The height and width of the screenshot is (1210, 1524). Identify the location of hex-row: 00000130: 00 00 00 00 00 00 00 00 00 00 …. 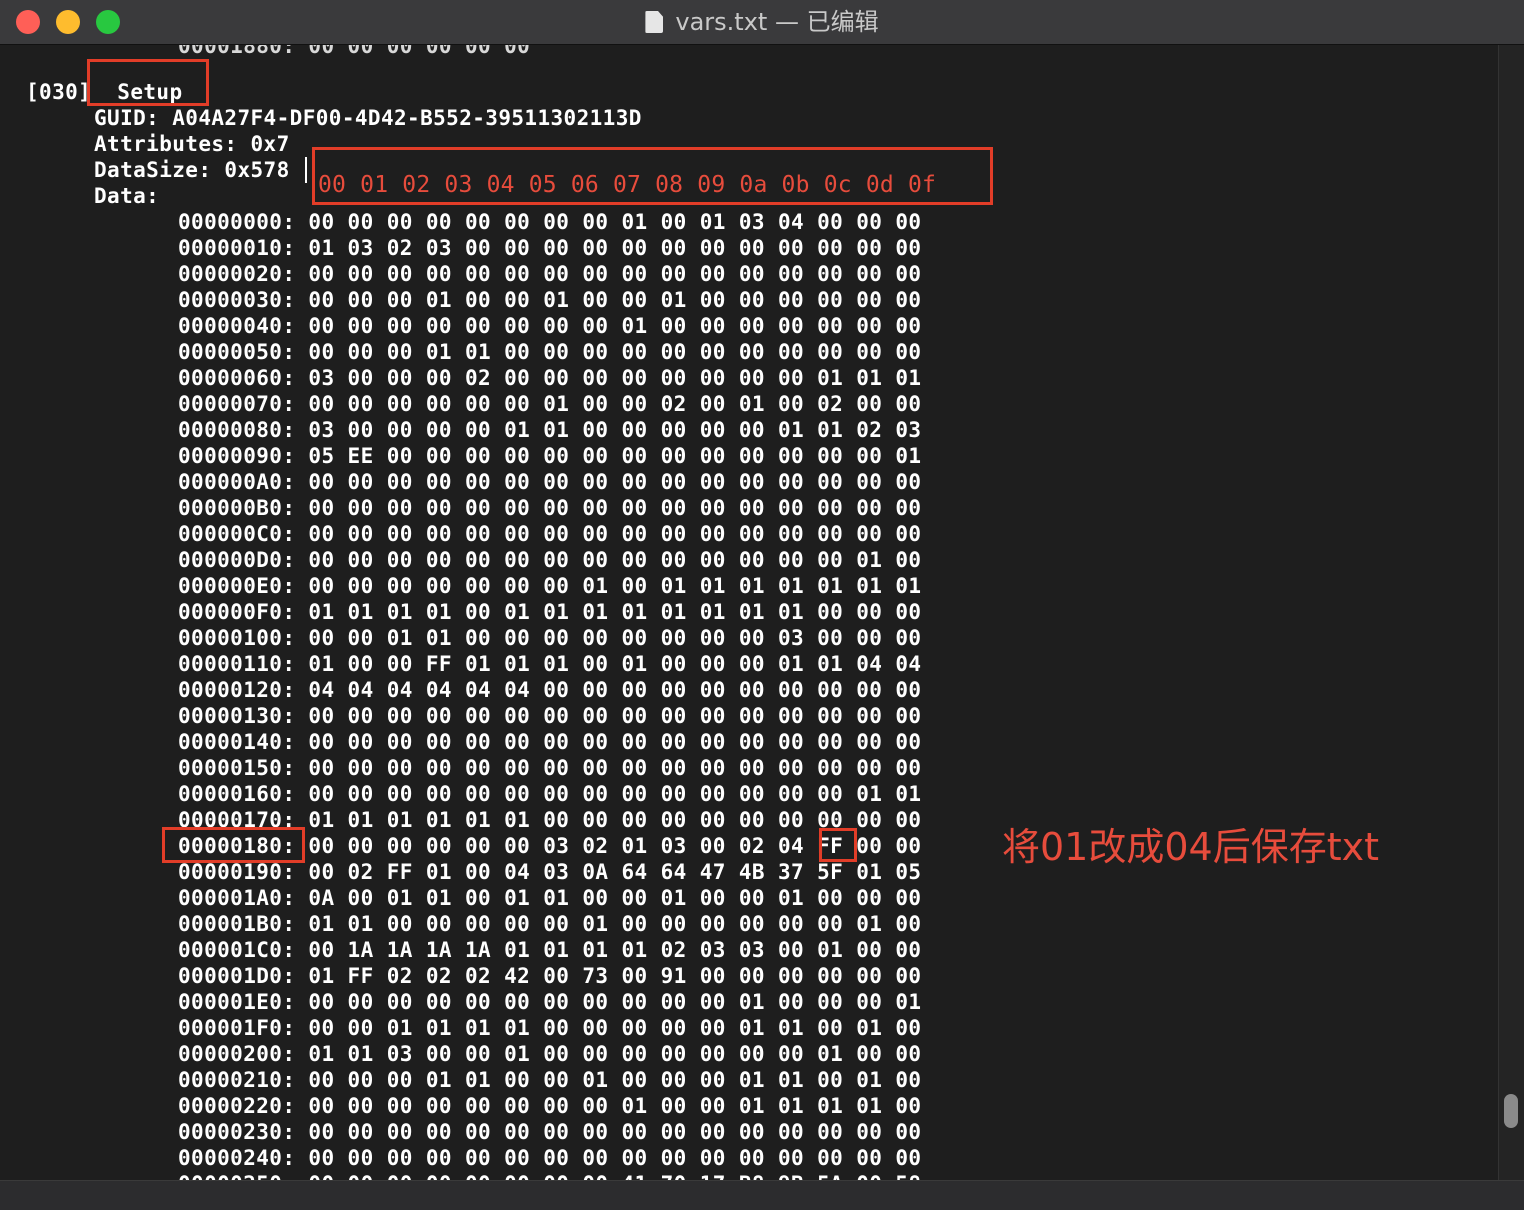
(550, 716).